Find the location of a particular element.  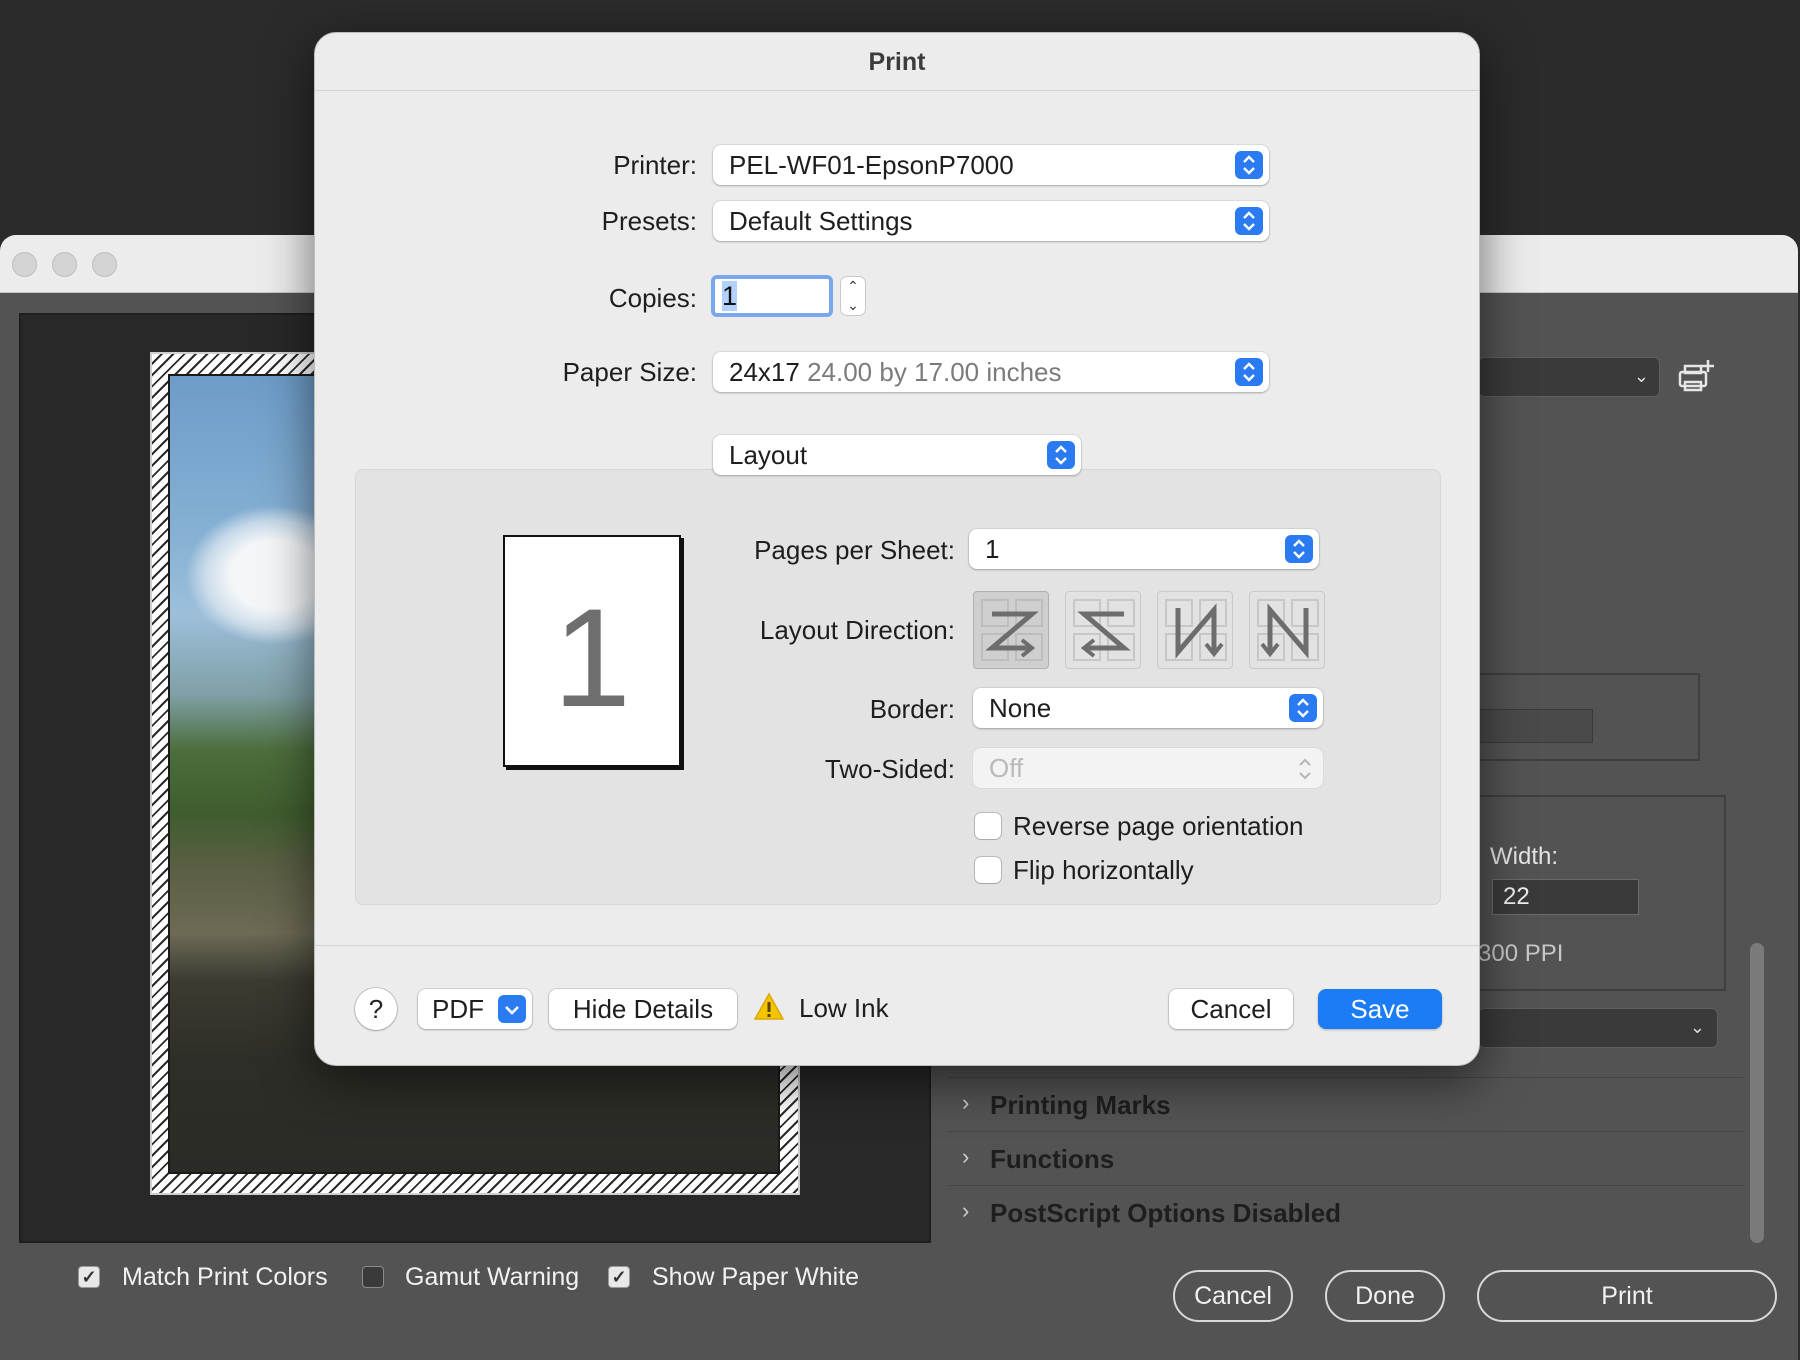

print-button: Print is located at coordinates (1627, 1296).